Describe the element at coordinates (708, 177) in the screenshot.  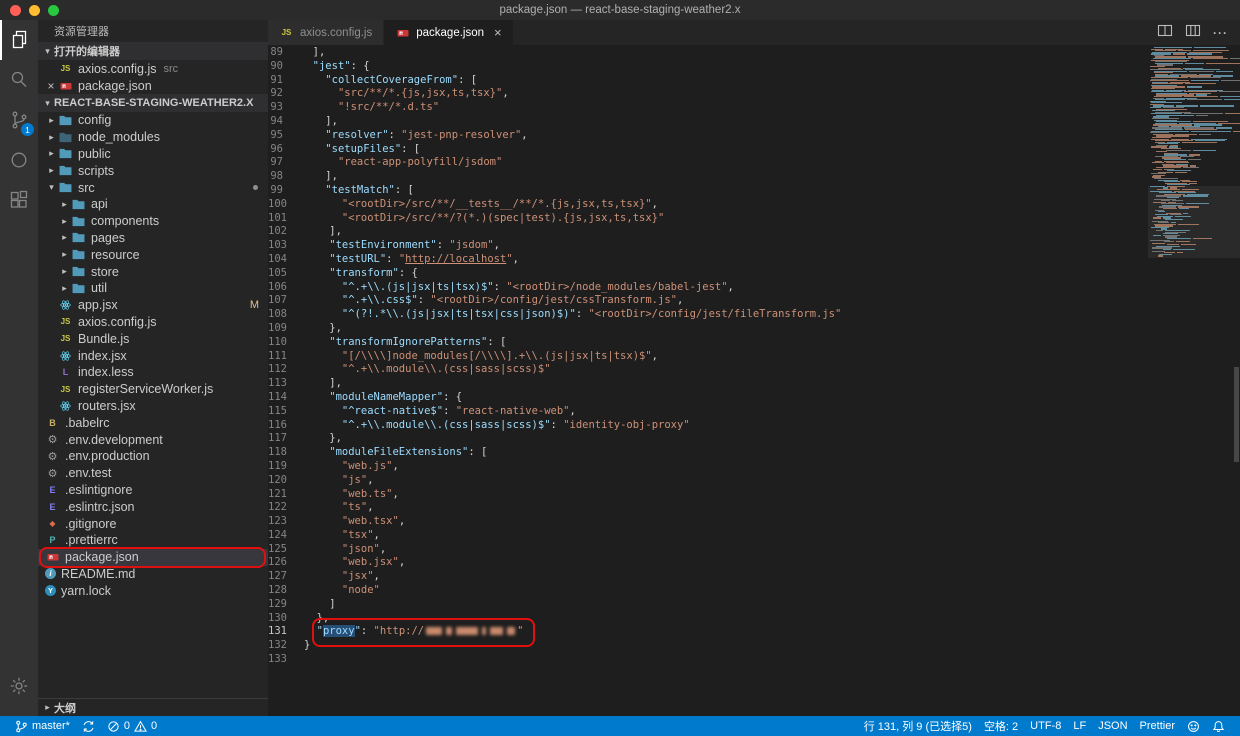
I see `code-line-98: 98 ],` at that location.